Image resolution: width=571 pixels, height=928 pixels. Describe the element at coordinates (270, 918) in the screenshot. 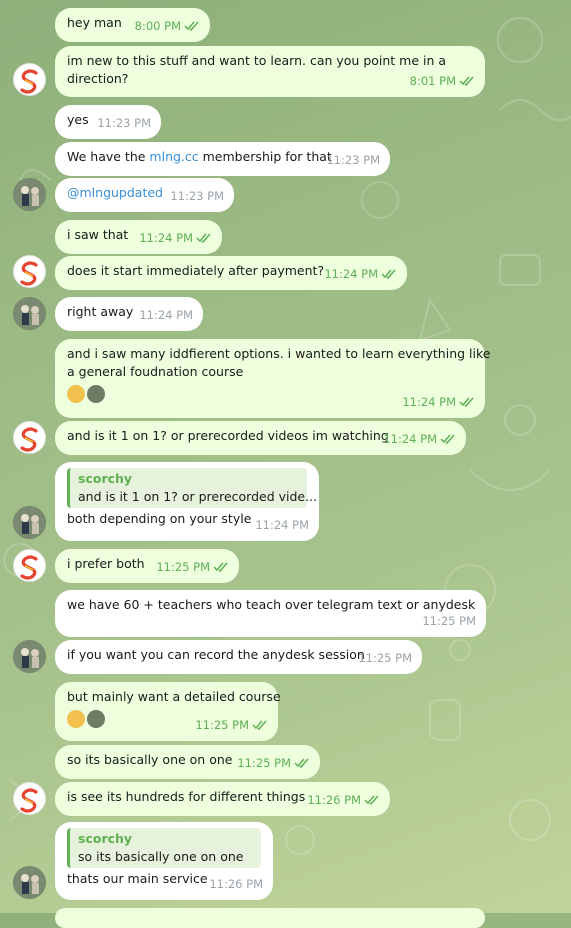

I see `message-bubble-partial` at that location.